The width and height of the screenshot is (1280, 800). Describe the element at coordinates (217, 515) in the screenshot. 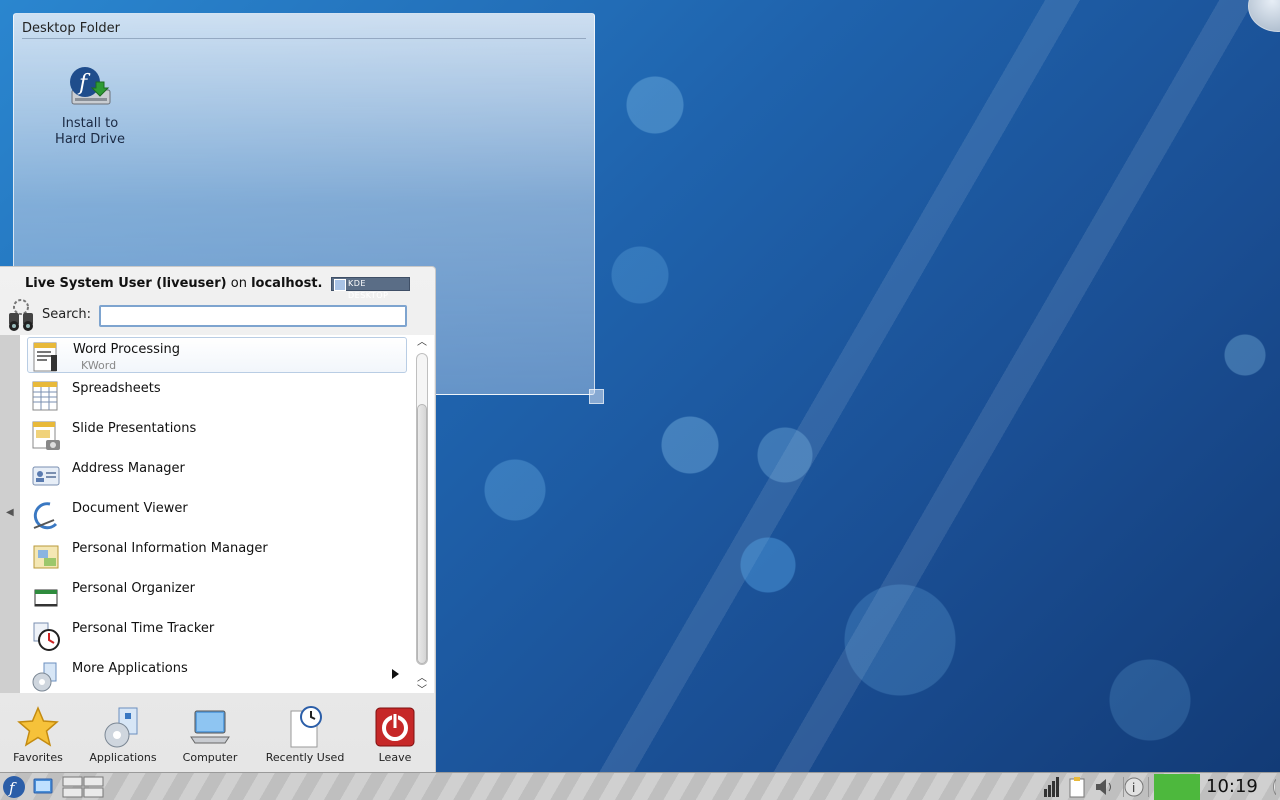

I see `app-document-viewer: Document Viewer` at that location.